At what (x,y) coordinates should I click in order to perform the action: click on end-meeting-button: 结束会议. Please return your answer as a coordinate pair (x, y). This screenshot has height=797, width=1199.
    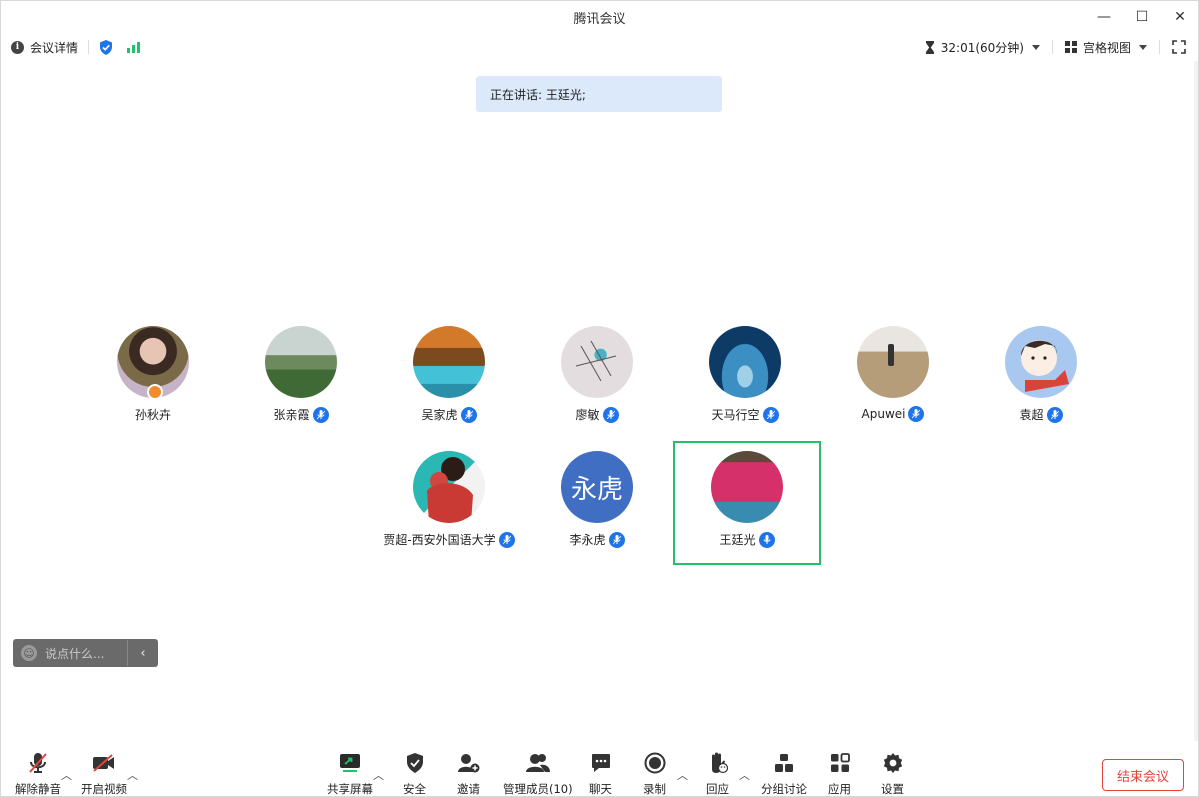
    Looking at the image, I should click on (1143, 775).